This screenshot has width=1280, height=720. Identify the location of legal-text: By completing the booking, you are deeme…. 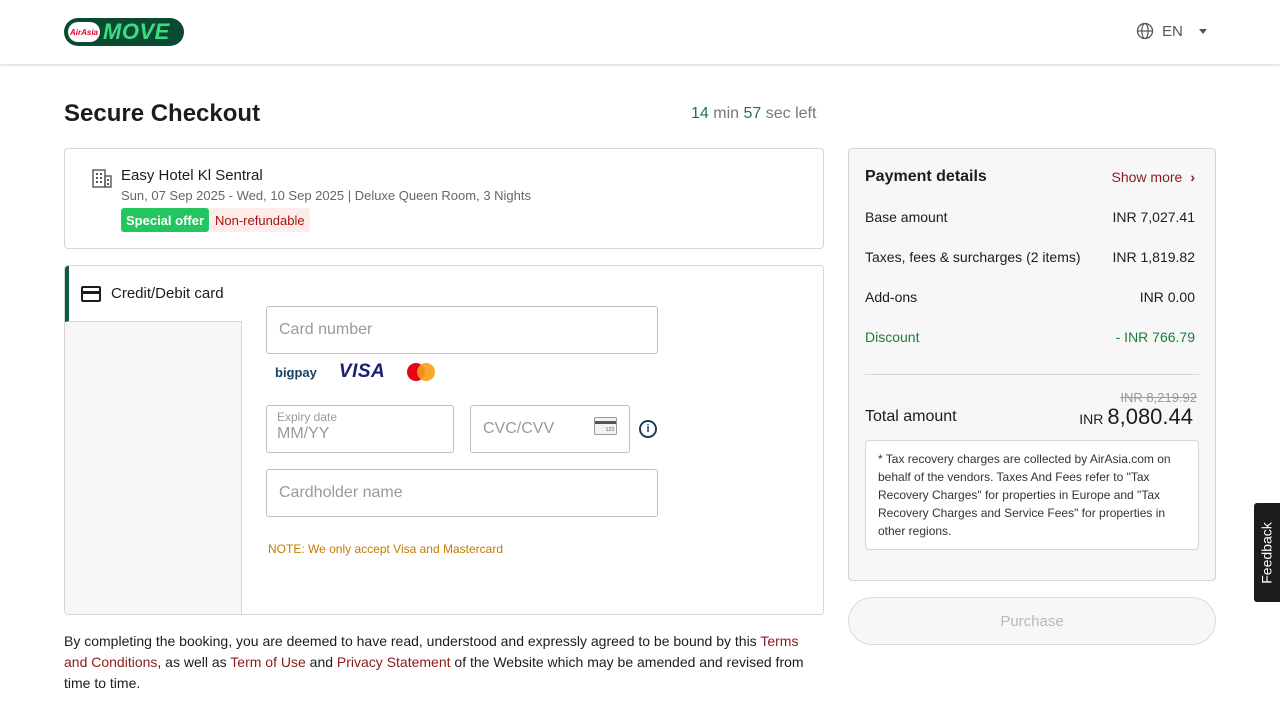
(444, 662).